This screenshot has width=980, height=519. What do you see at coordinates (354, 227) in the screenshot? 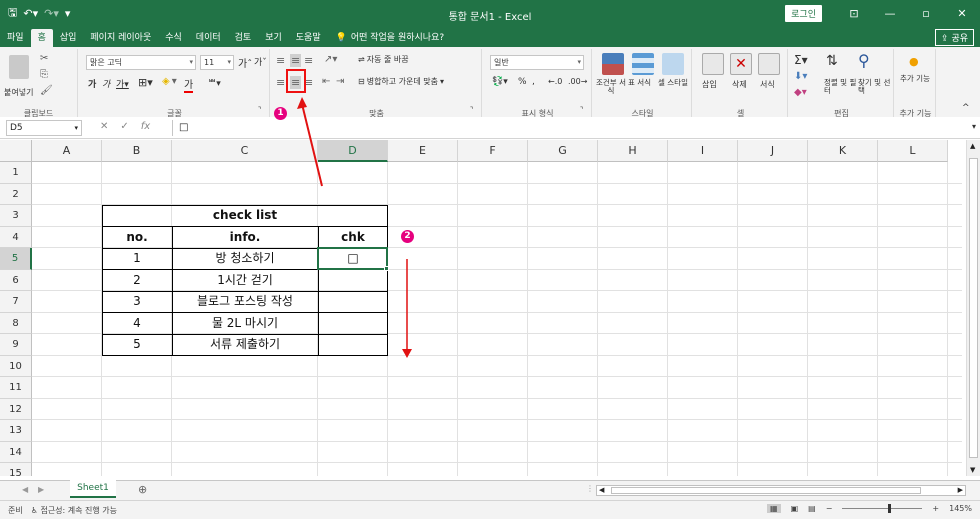
I see `annotation-overlay` at bounding box center [354, 227].